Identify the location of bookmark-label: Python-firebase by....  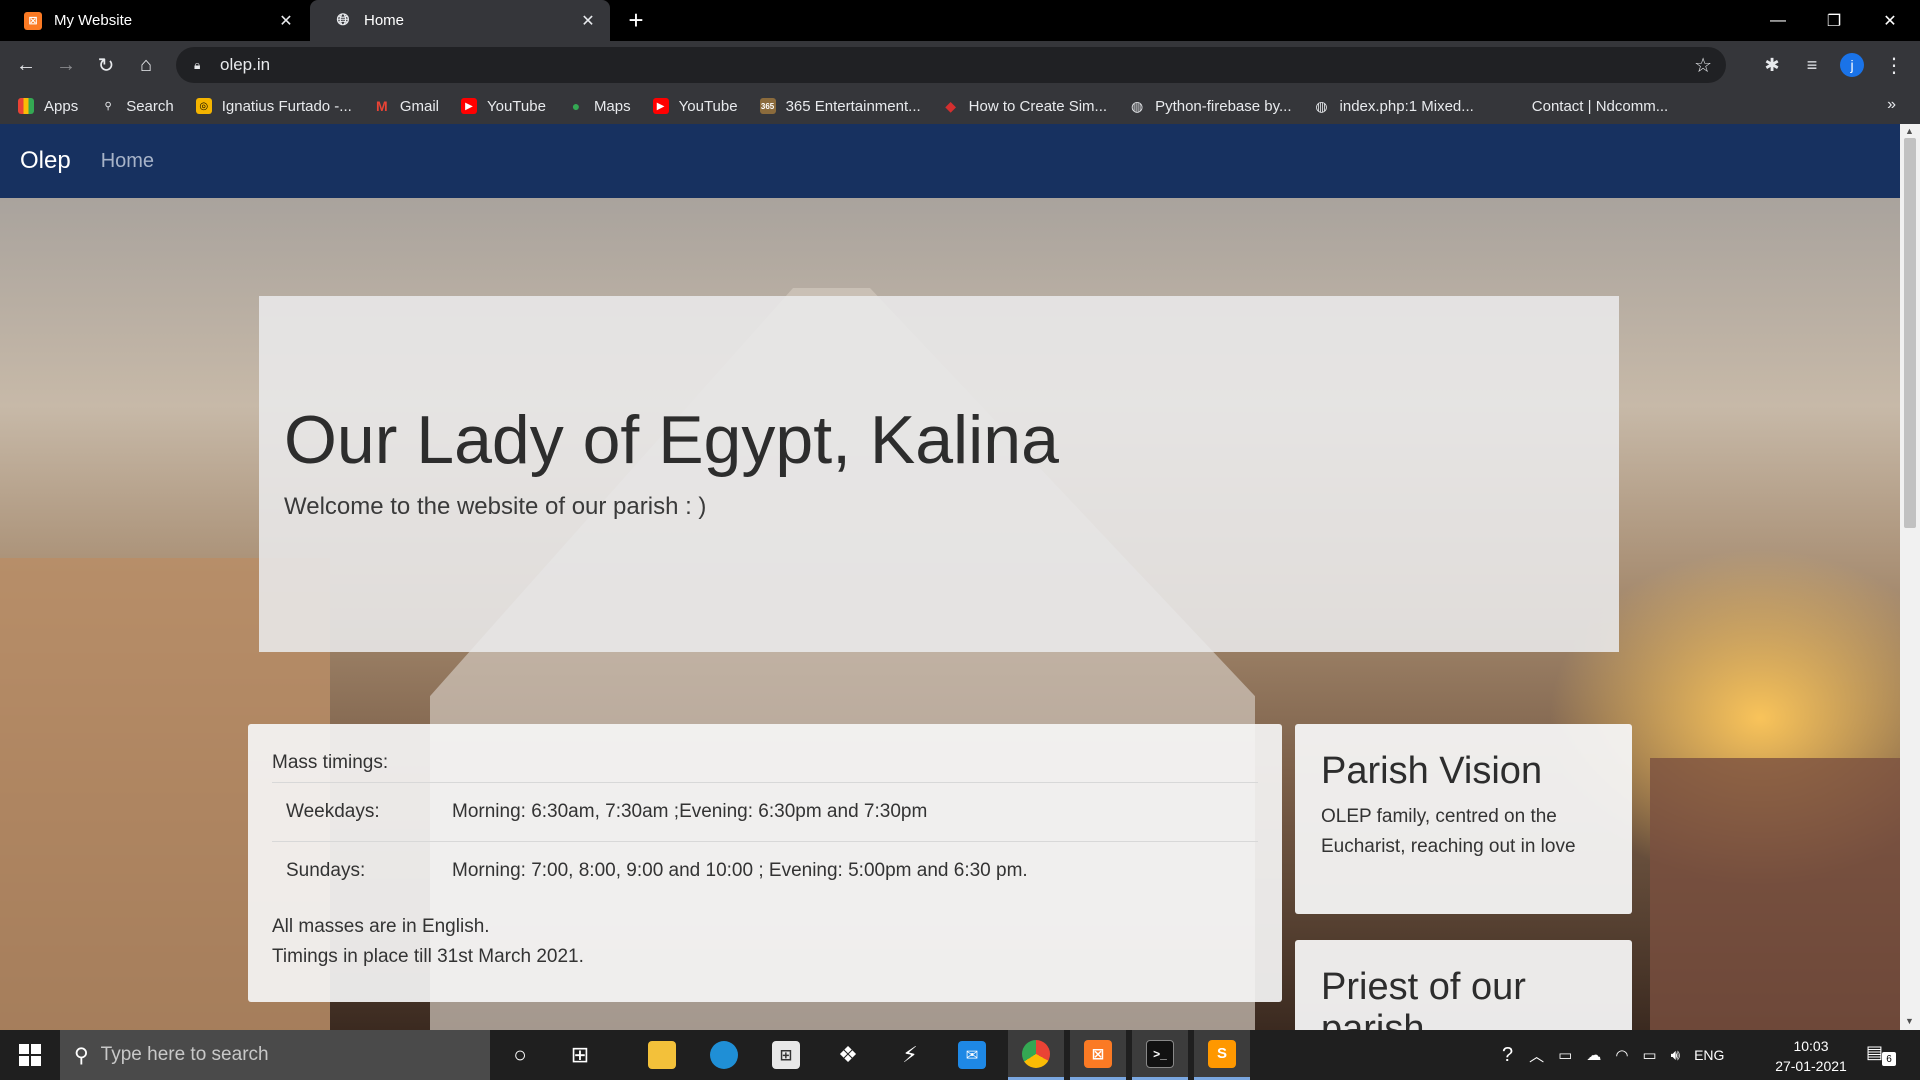
(1223, 106).